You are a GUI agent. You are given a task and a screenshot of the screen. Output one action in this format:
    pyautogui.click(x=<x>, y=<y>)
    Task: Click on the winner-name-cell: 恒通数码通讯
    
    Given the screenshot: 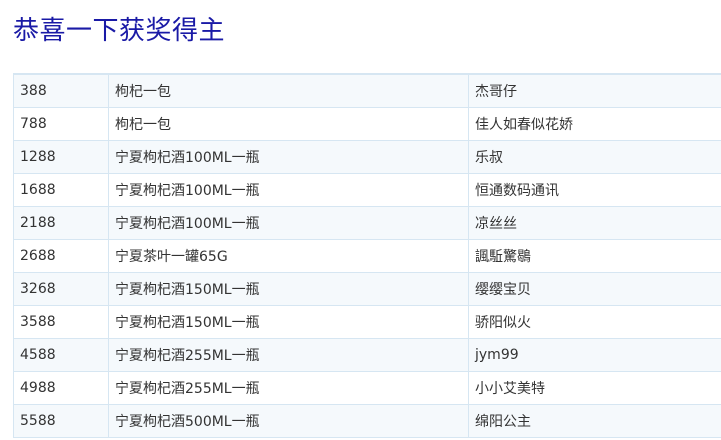 What is the action you would take?
    pyautogui.click(x=594, y=190)
    